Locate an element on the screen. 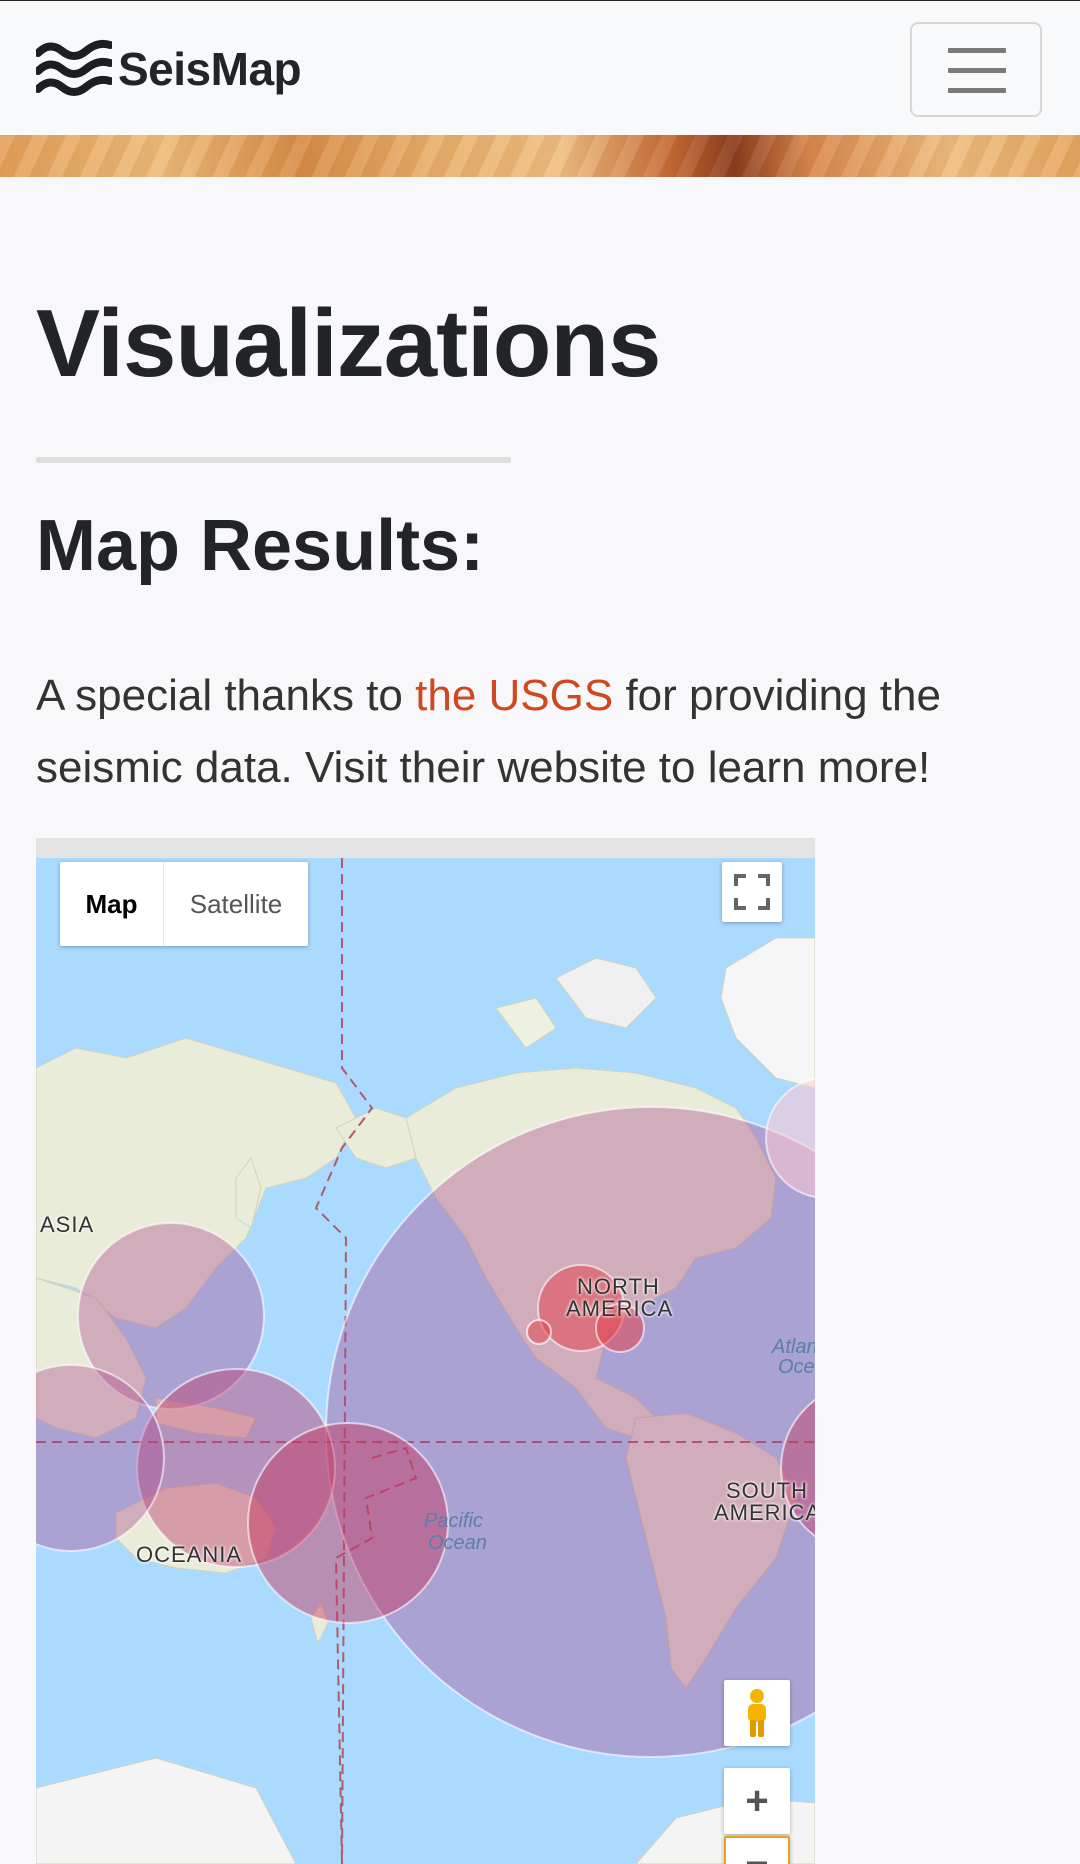  map-type-map-button: Map is located at coordinates (112, 904).